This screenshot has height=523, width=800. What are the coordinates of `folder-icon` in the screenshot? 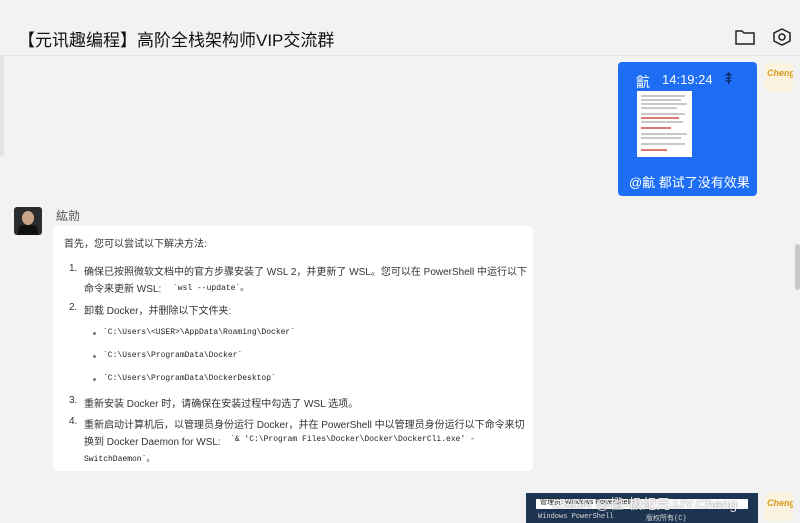 It's located at (745, 37).